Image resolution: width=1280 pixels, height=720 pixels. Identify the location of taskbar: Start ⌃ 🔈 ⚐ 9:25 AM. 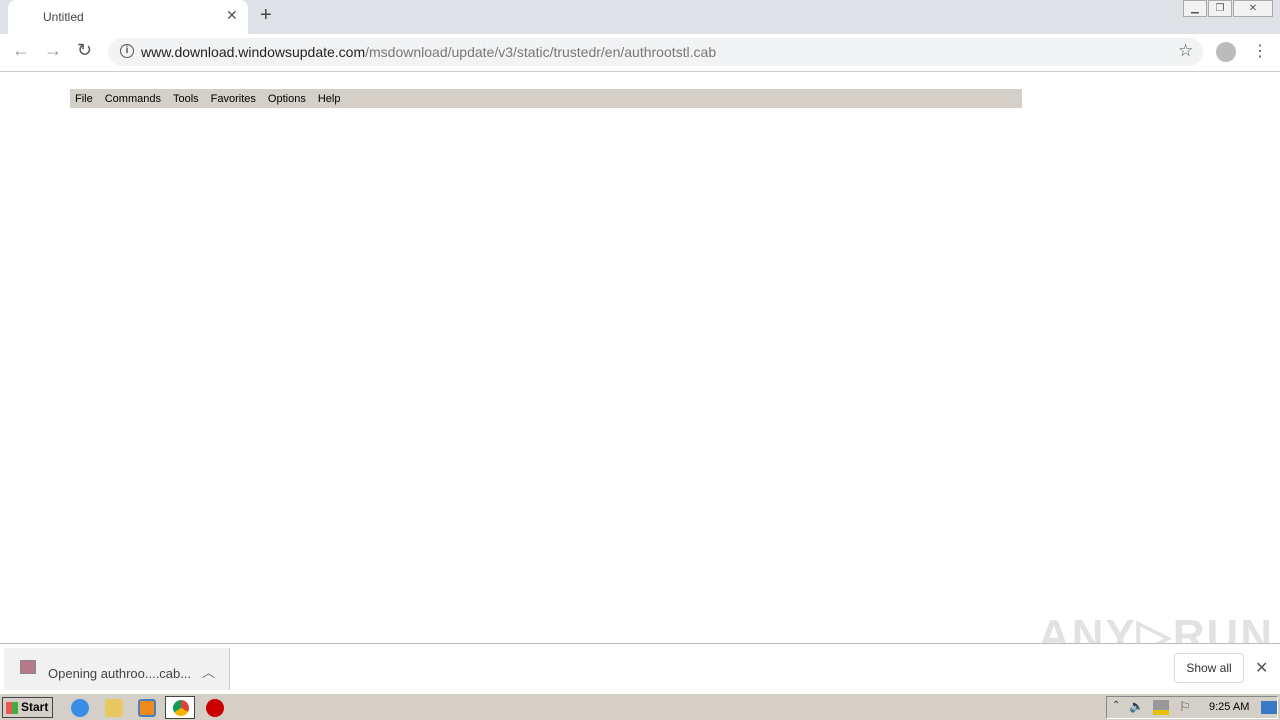
(640, 706).